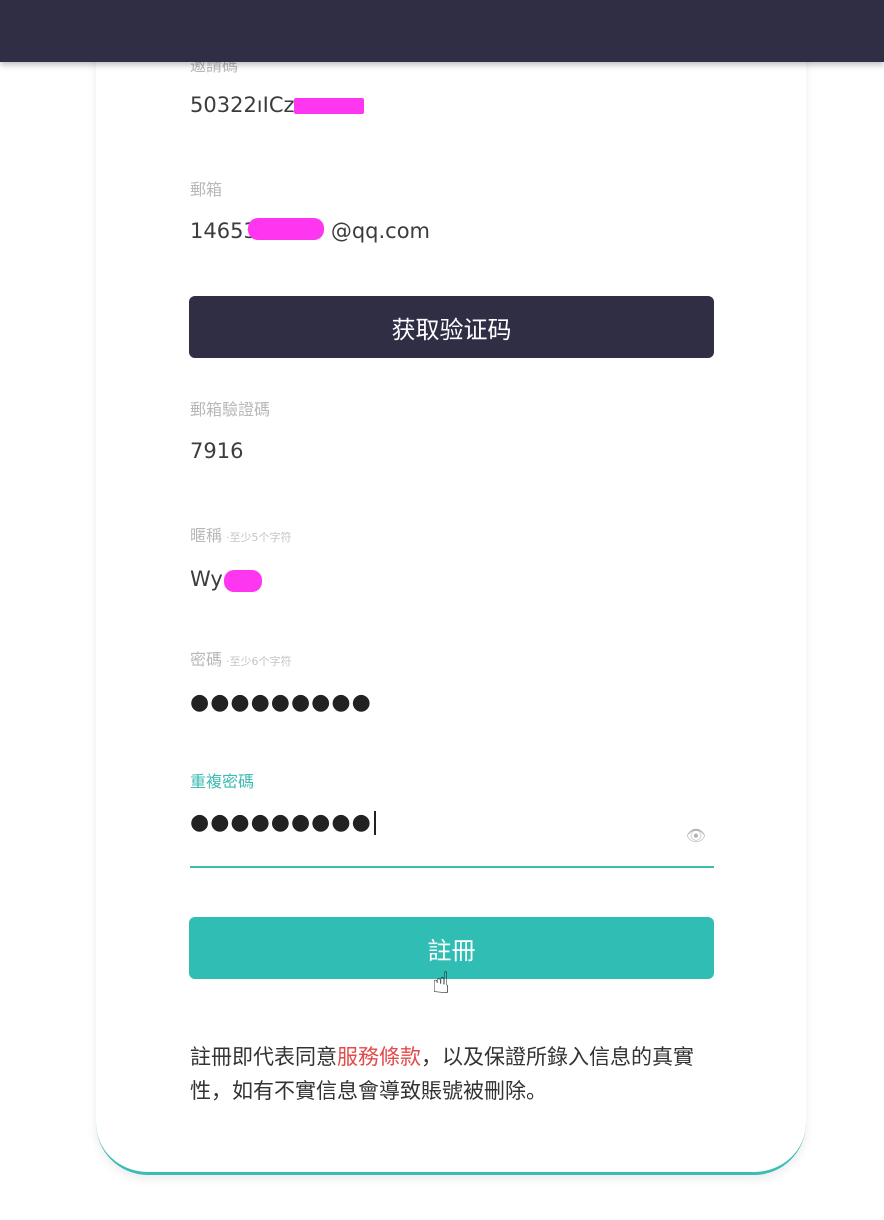 The image size is (884, 1220). I want to click on email-label: 郵箱, so click(206, 189).